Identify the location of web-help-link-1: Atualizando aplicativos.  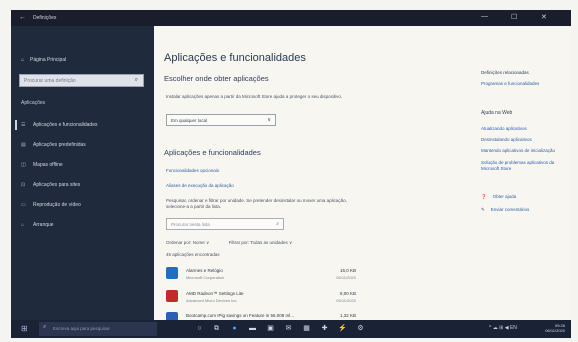
(504, 128).